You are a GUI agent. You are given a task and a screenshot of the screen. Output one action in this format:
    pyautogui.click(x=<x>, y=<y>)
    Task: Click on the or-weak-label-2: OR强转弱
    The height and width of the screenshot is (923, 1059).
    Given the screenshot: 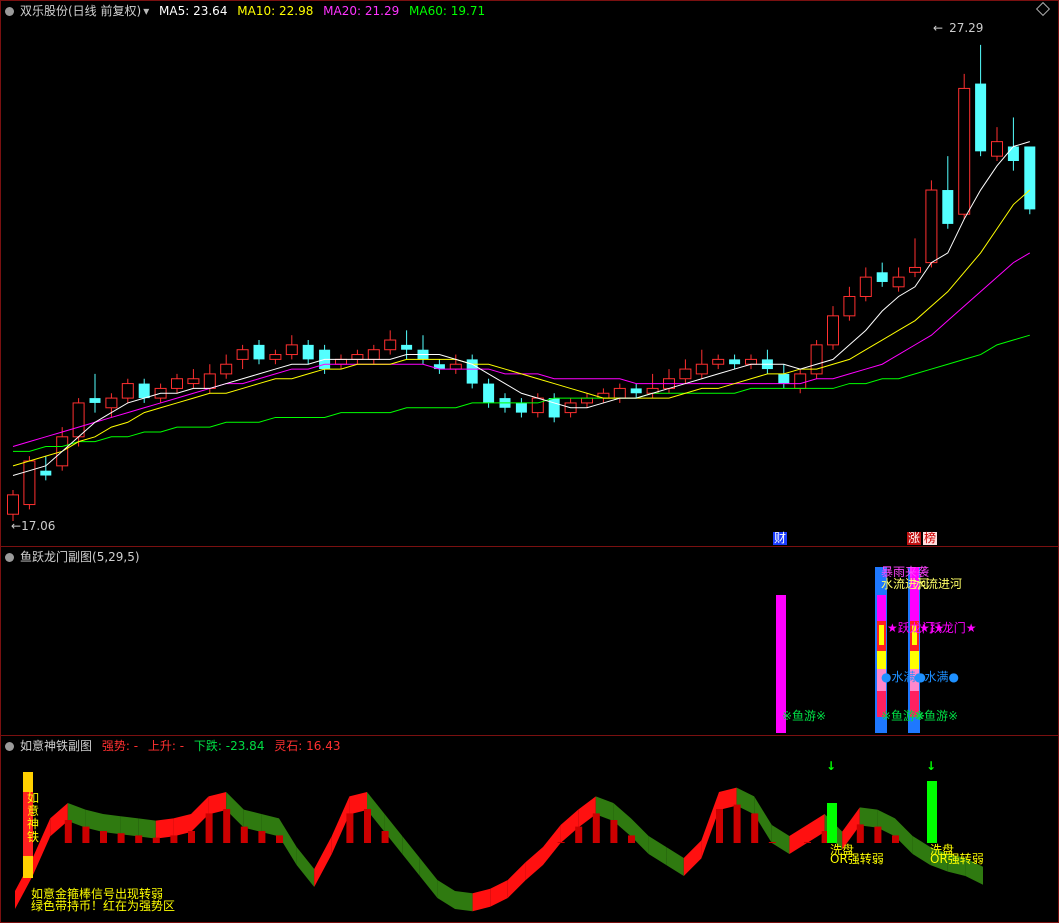 What is the action you would take?
    pyautogui.click(x=957, y=859)
    